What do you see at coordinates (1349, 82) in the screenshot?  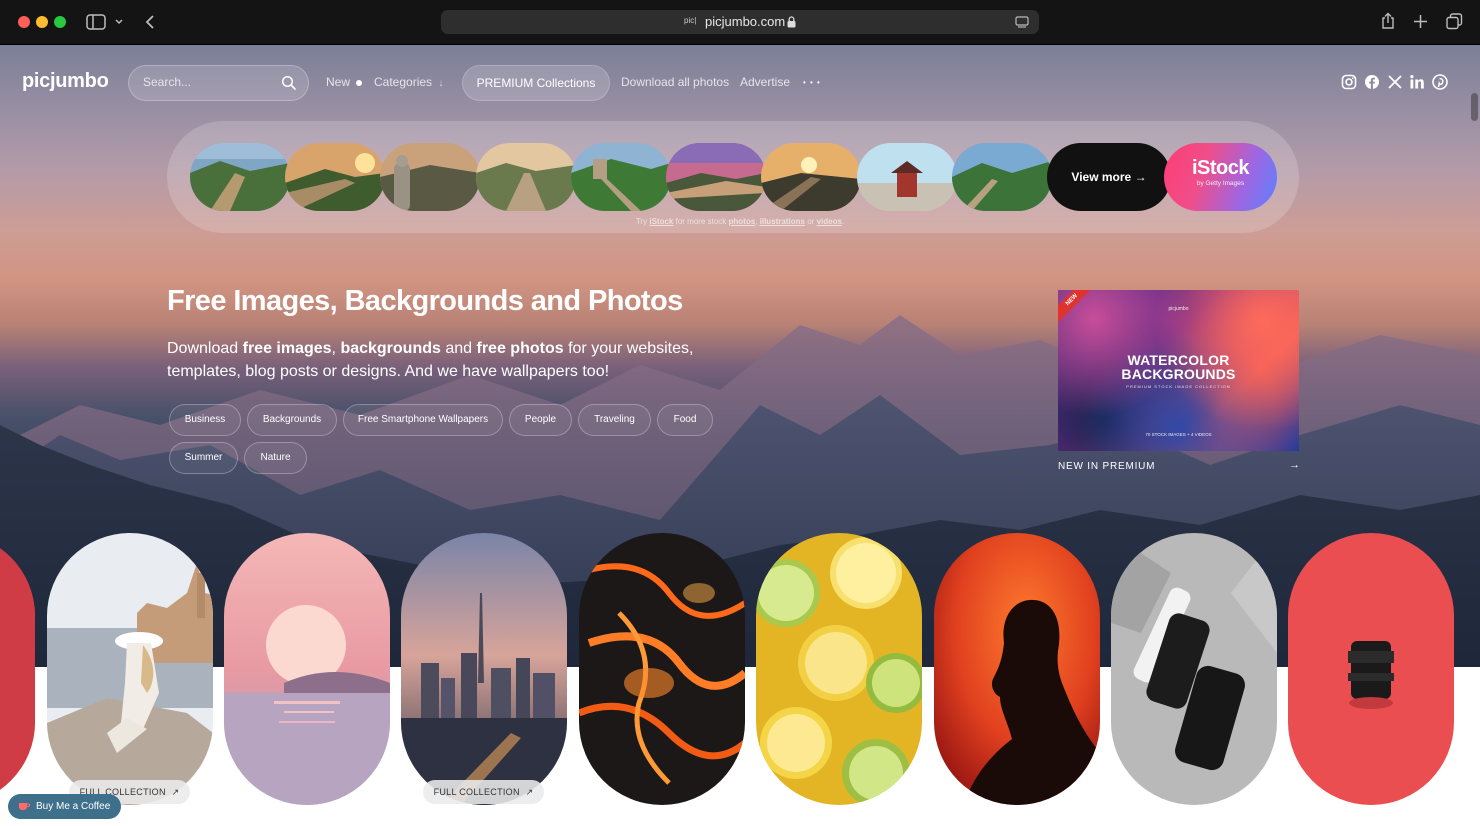 I see `instagram-icon` at bounding box center [1349, 82].